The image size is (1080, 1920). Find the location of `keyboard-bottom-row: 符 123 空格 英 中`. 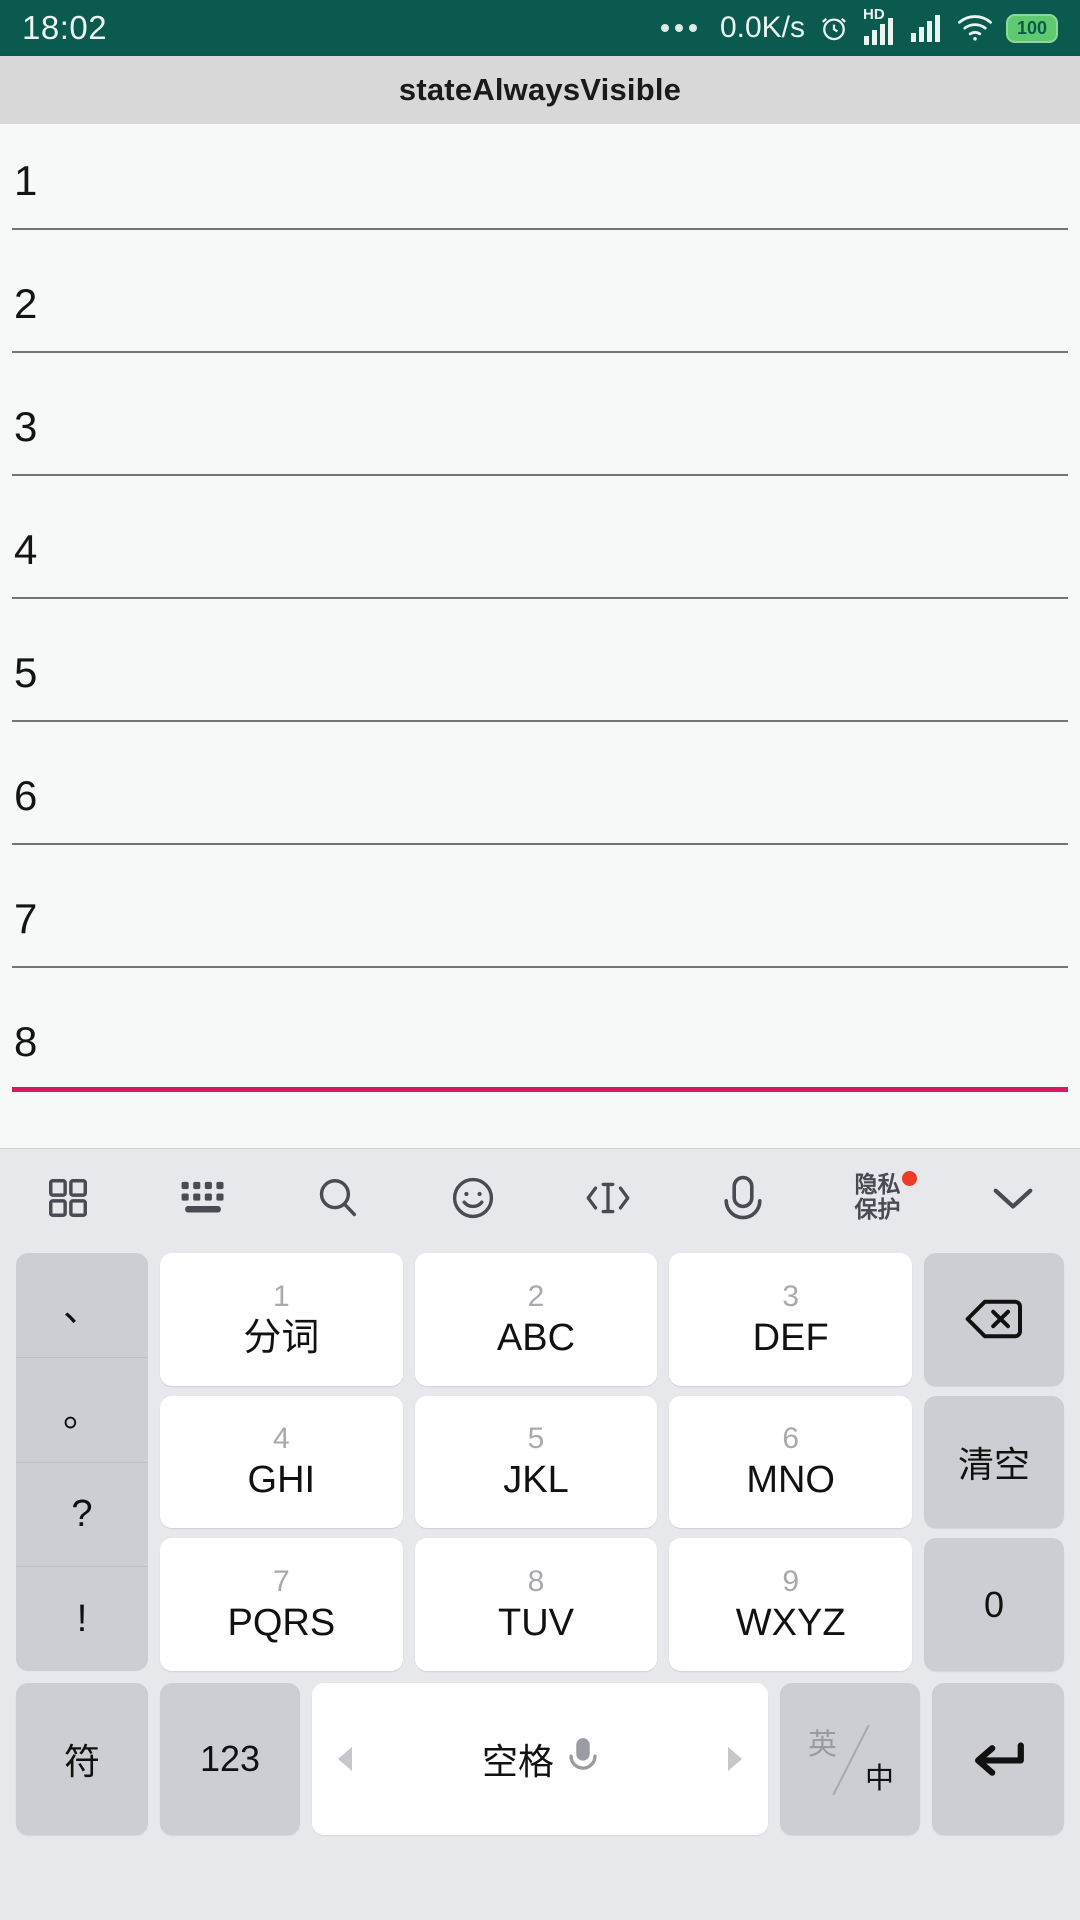

keyboard-bottom-row: 符 123 空格 英 中 is located at coordinates (540, 1759).